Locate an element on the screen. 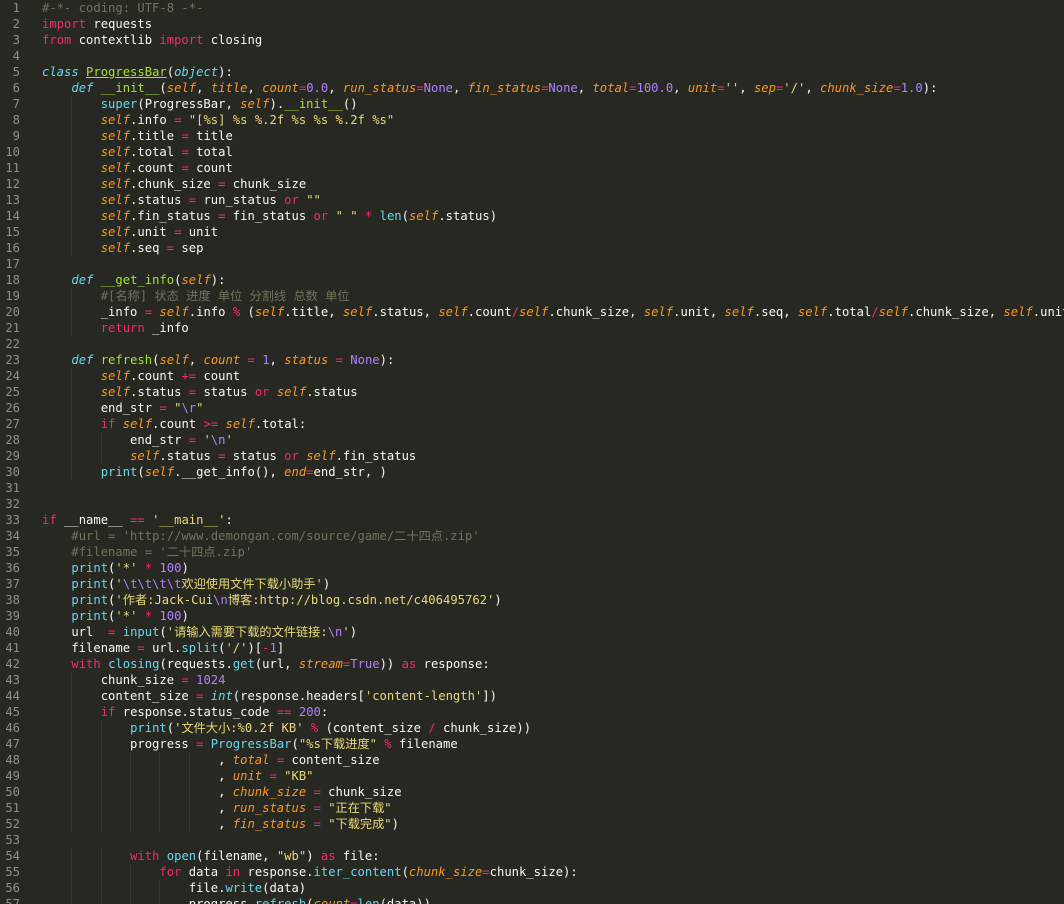 The width and height of the screenshot is (1064, 904). code-line: self.status = status or self.status is located at coordinates (553, 392).